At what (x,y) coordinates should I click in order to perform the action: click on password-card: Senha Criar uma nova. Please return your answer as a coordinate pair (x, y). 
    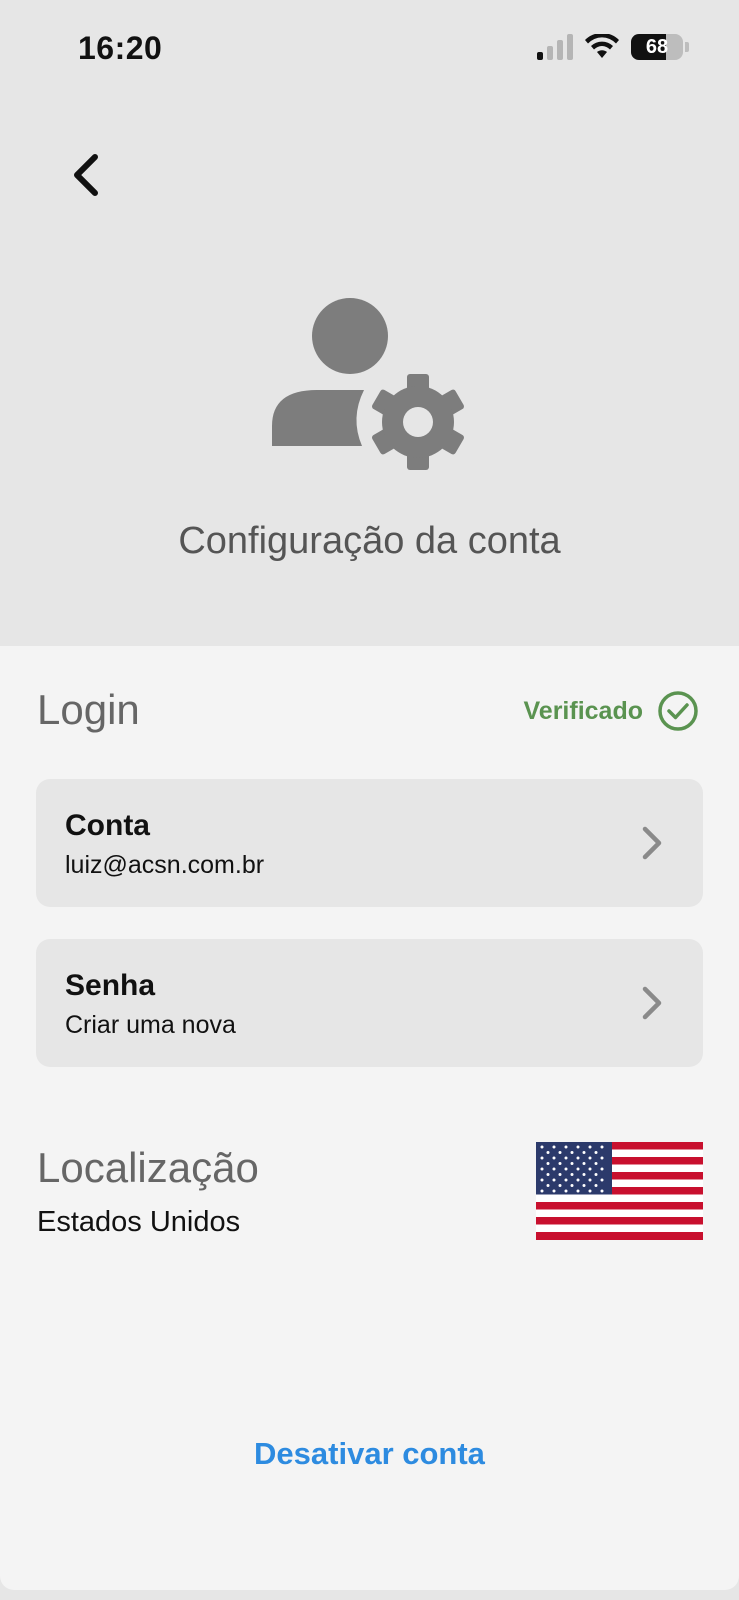
    Looking at the image, I should click on (369, 1003).